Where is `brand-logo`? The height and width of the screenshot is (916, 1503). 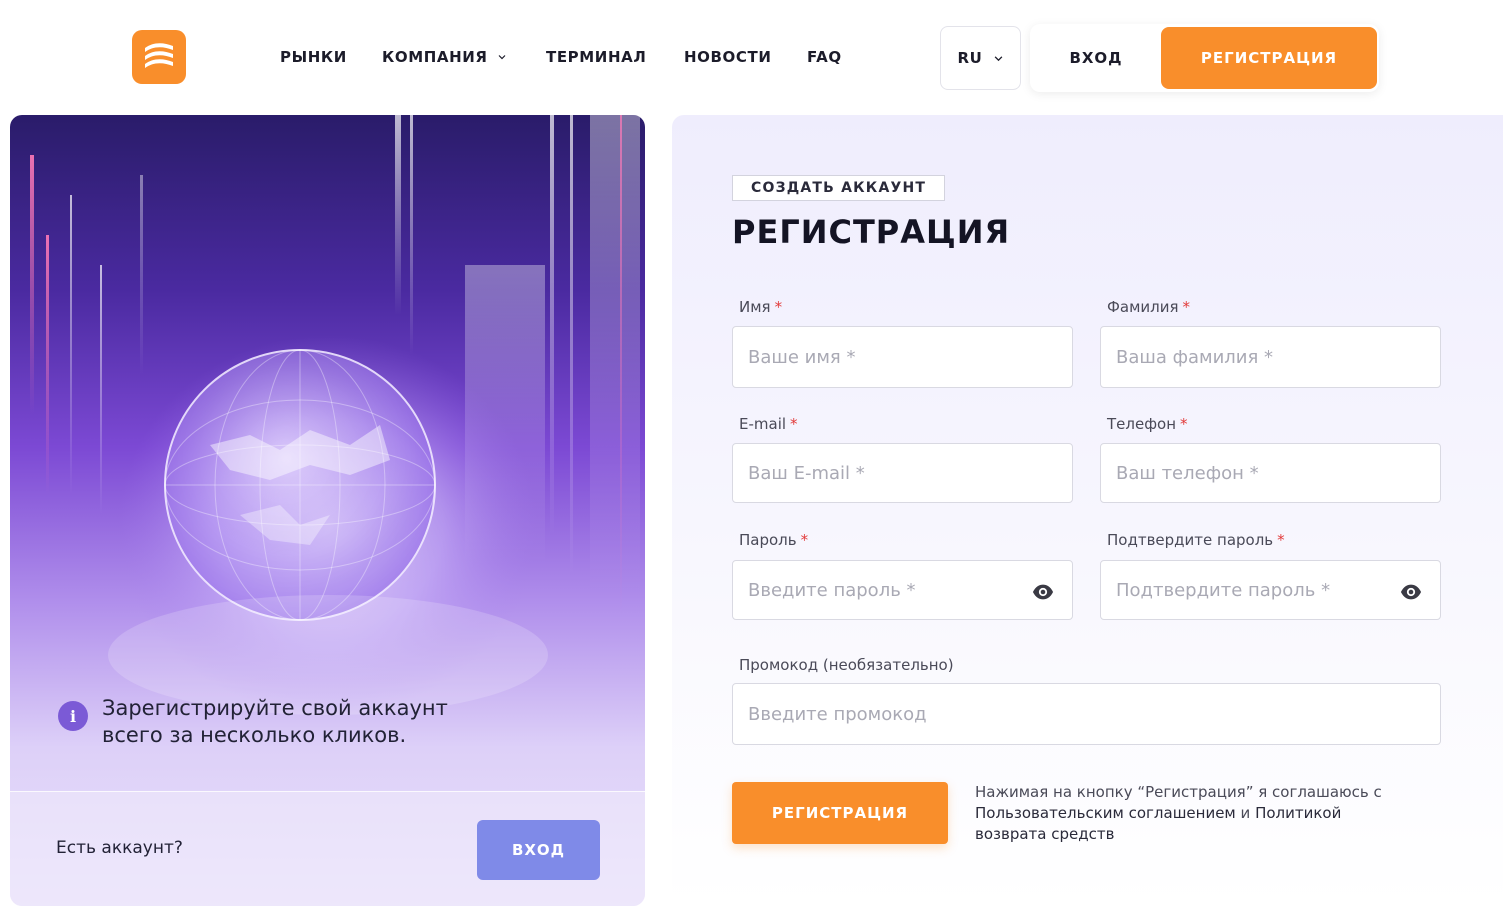 brand-logo is located at coordinates (159, 57).